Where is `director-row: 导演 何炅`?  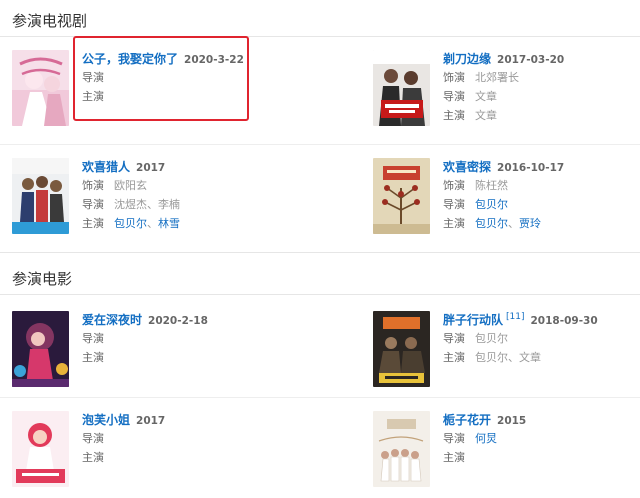
director-row: 导演 何炅 is located at coordinates (484, 438).